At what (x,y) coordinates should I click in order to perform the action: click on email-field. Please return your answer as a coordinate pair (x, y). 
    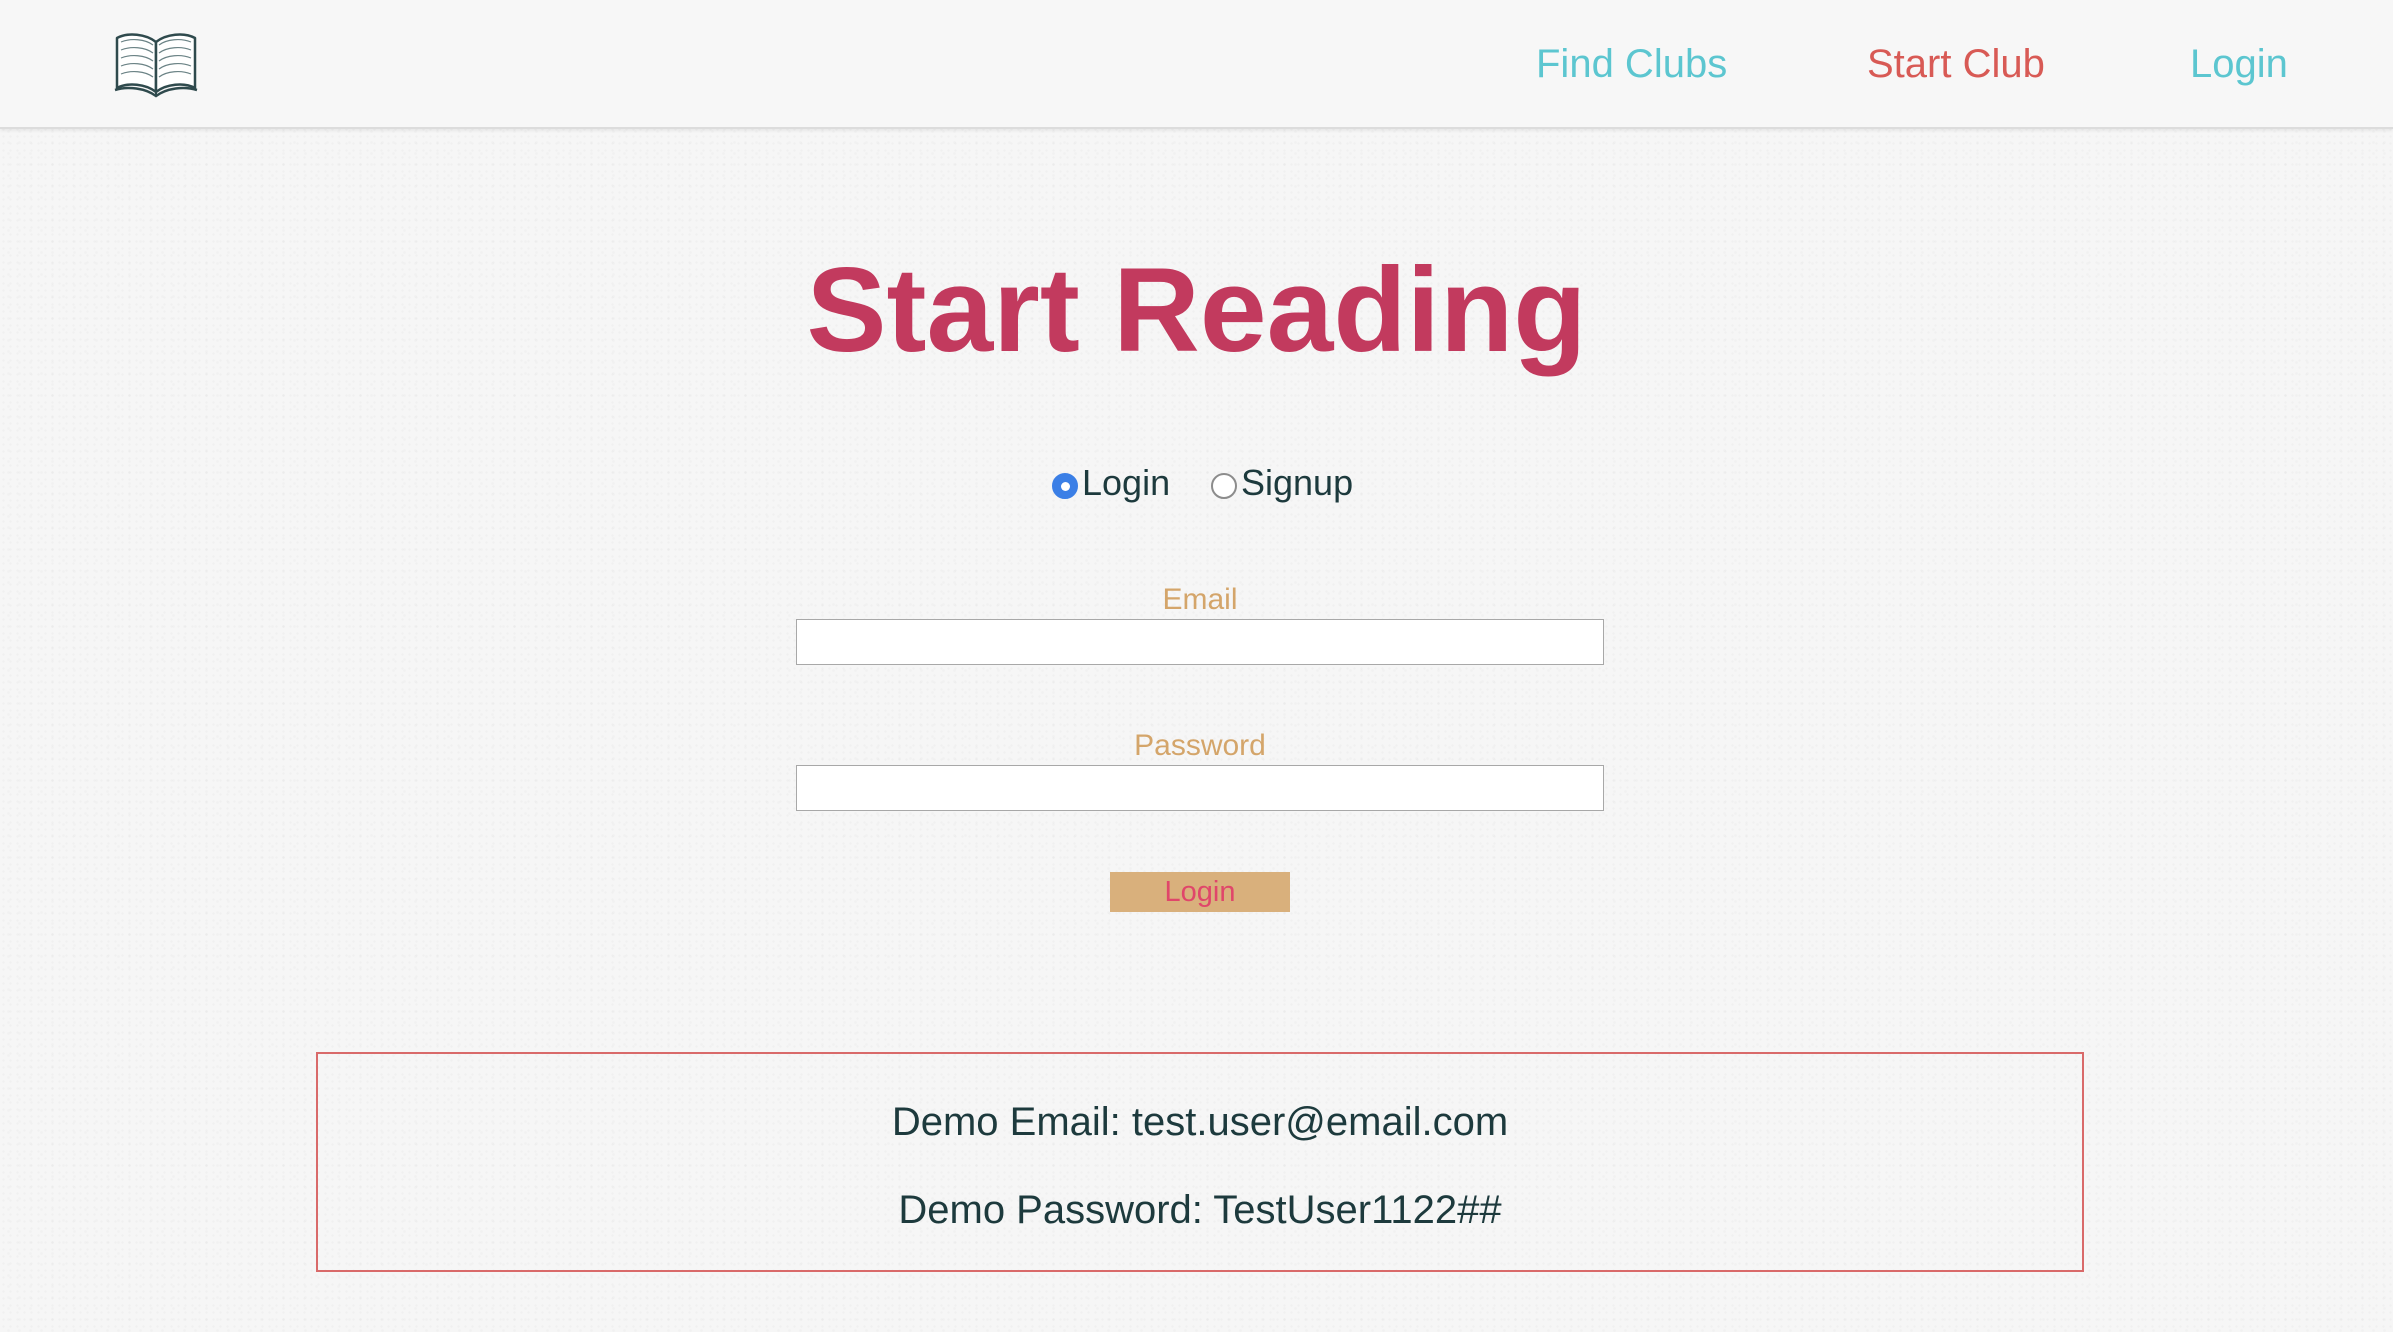
    Looking at the image, I should click on (1200, 642).